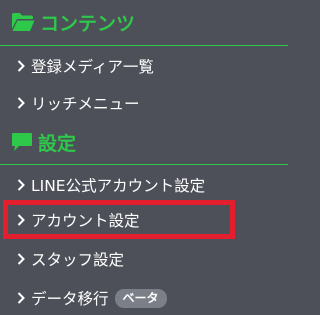 This screenshot has width=320, height=315. I want to click on section-title: コンテンツ, so click(88, 23).